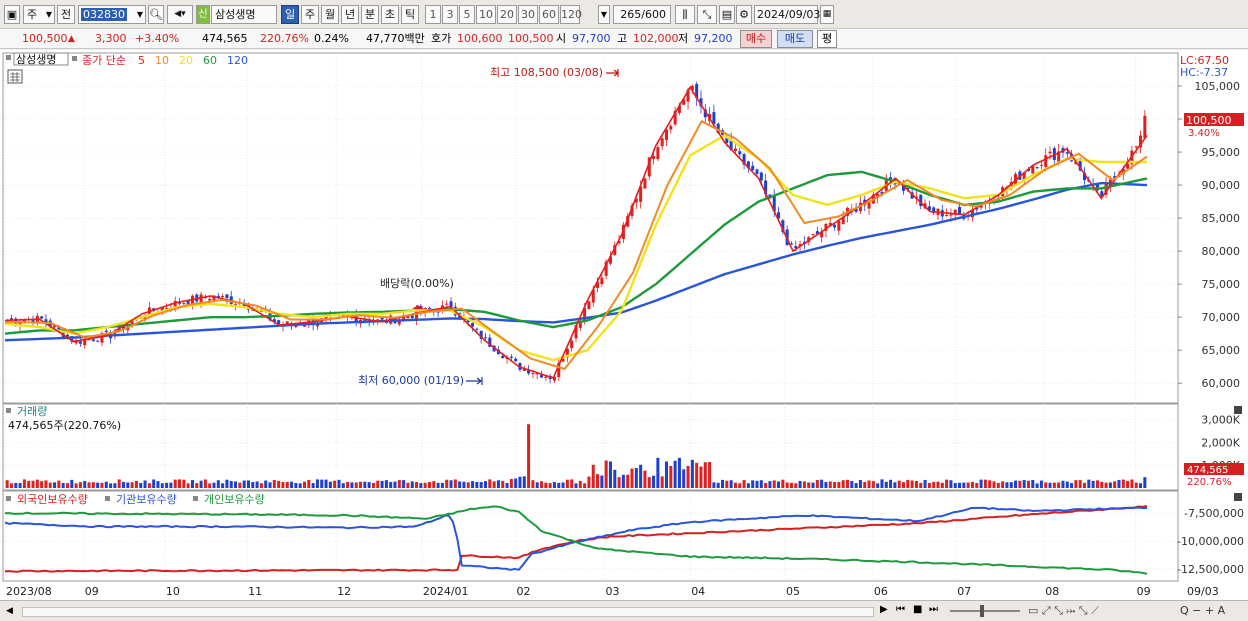 The width and height of the screenshot is (1248, 621). I want to click on high-price: 102,000, so click(656, 38).